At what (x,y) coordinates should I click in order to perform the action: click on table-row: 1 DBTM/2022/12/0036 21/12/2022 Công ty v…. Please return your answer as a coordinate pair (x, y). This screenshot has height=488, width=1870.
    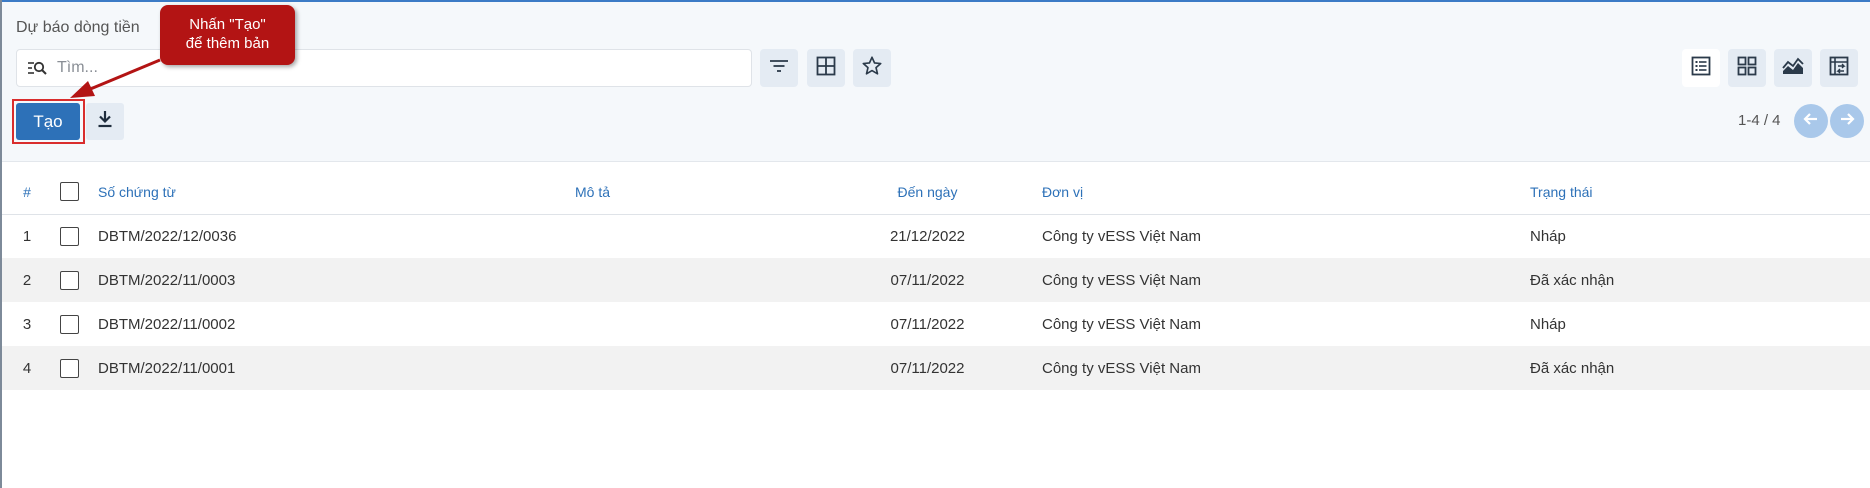
    Looking at the image, I should click on (936, 236).